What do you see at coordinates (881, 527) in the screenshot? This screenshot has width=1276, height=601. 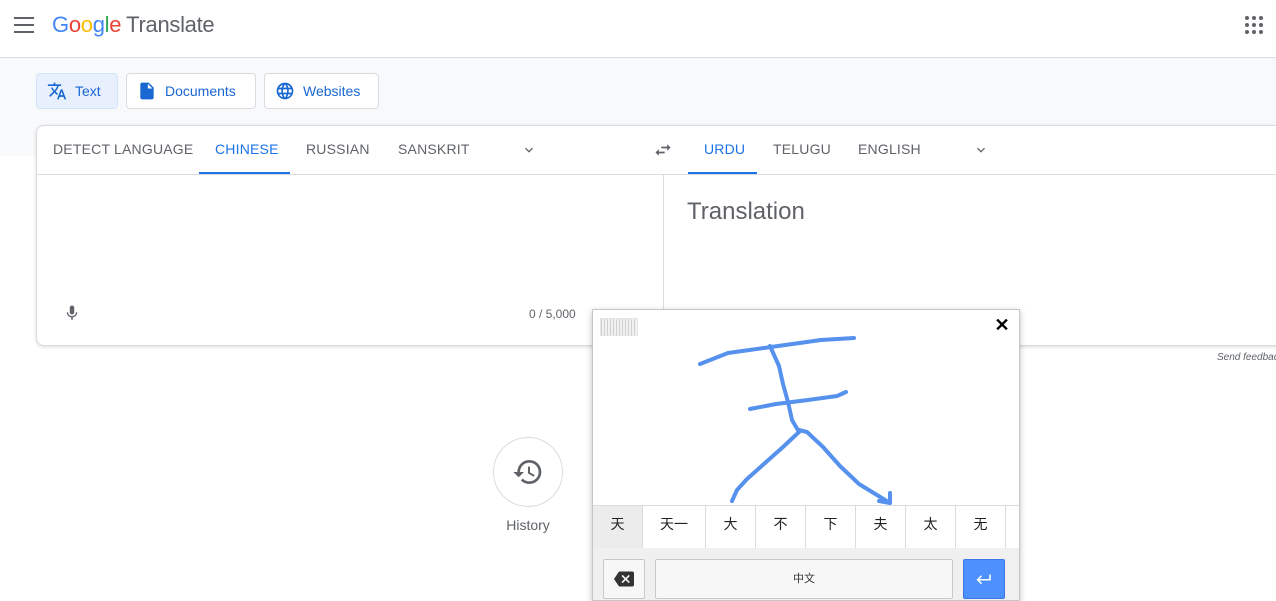 I see `candidate-char: 夫` at bounding box center [881, 527].